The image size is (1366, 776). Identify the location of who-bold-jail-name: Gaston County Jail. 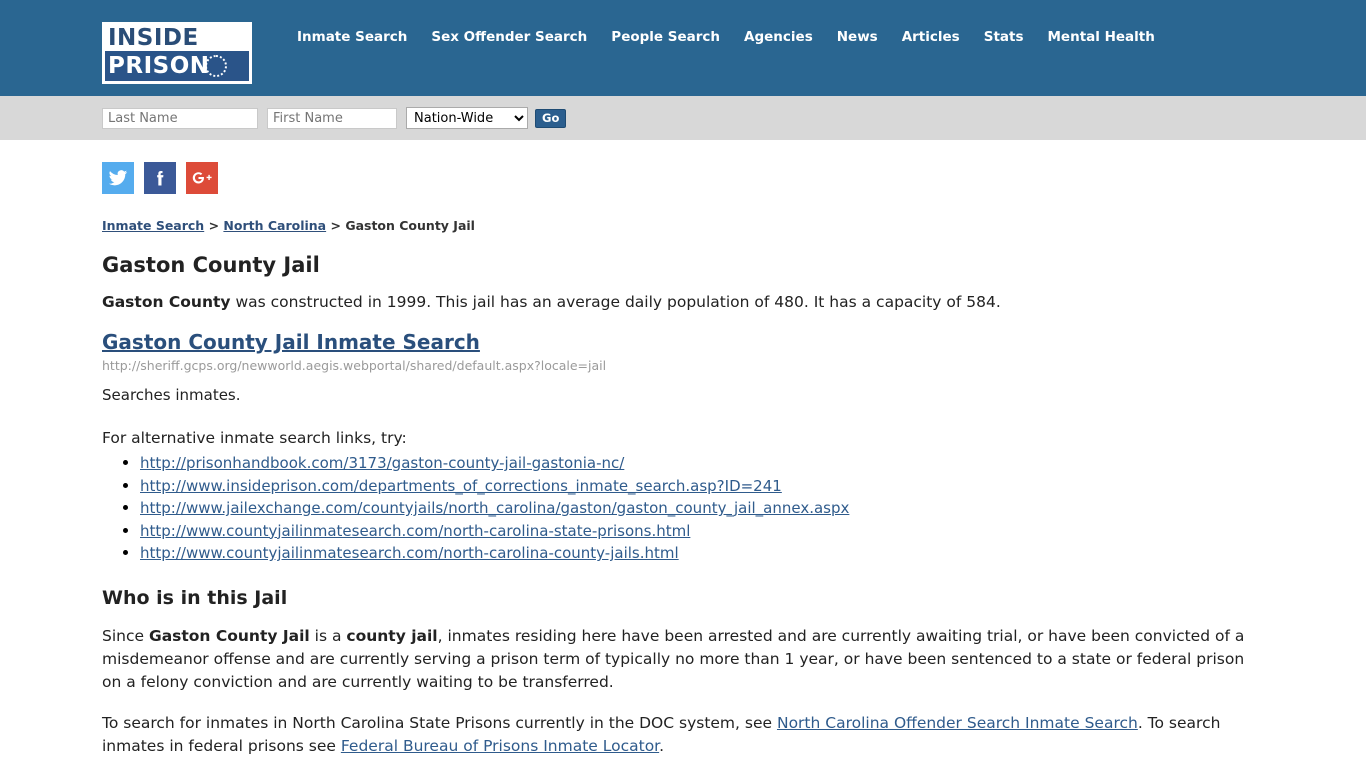
(229, 635).